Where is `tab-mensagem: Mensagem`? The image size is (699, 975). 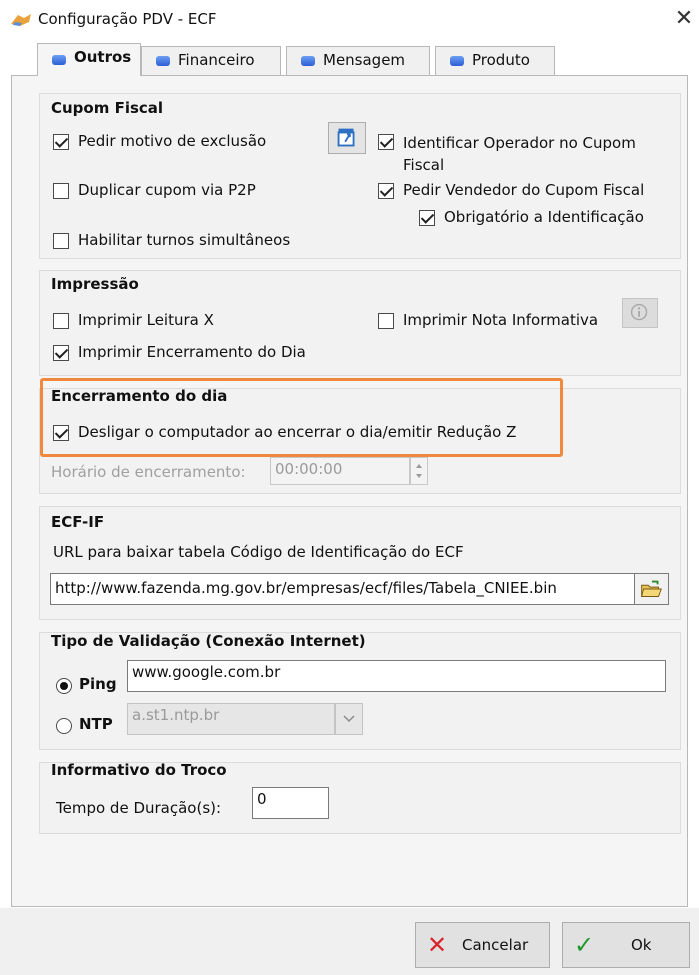 tab-mensagem: Mensagem is located at coordinates (358, 60).